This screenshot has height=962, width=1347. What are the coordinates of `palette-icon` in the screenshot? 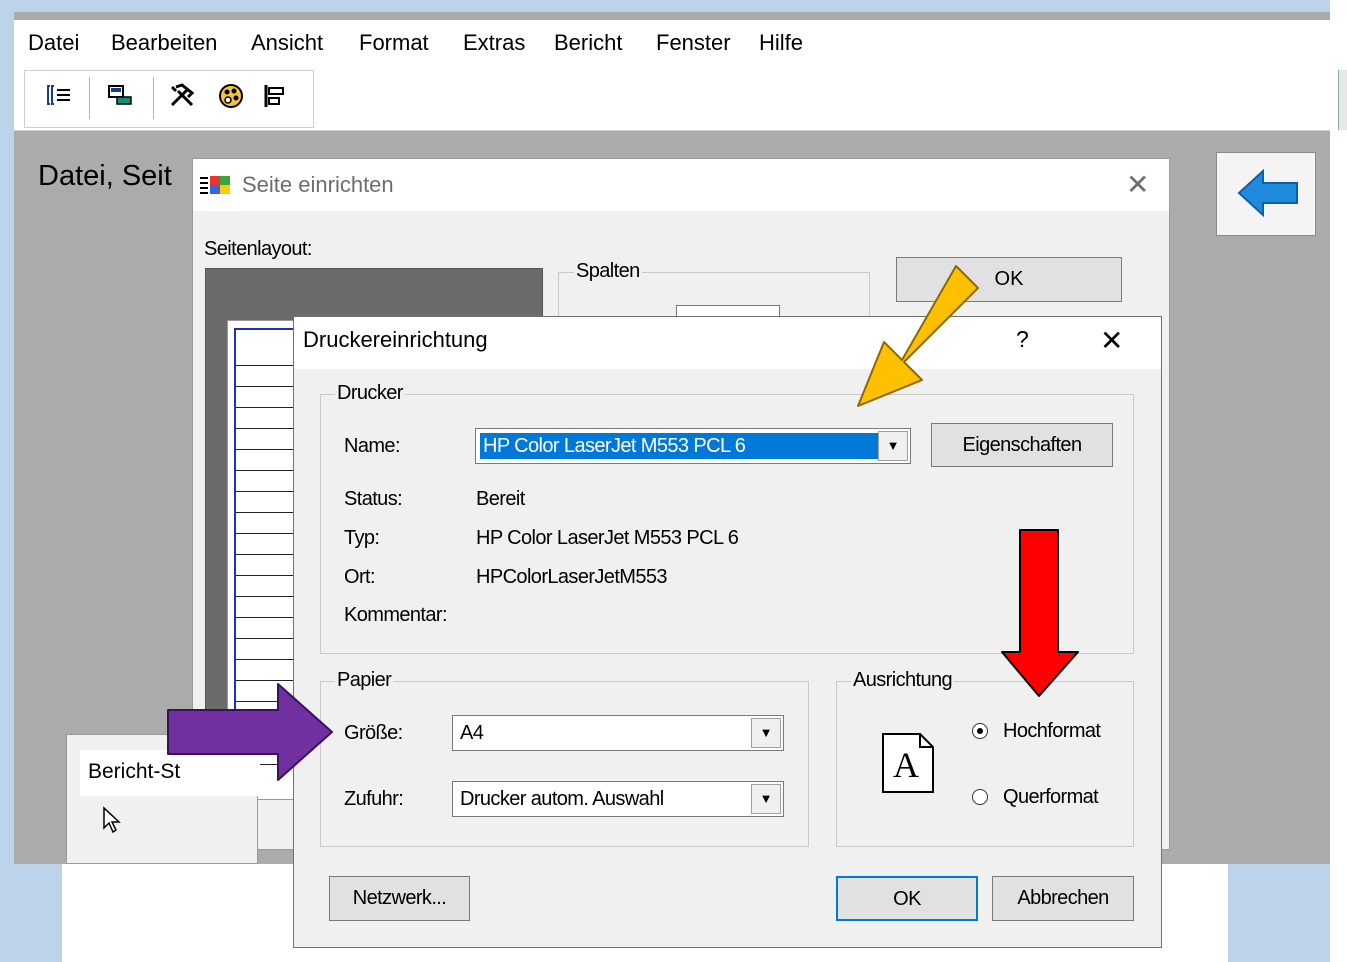 It's located at (231, 98).